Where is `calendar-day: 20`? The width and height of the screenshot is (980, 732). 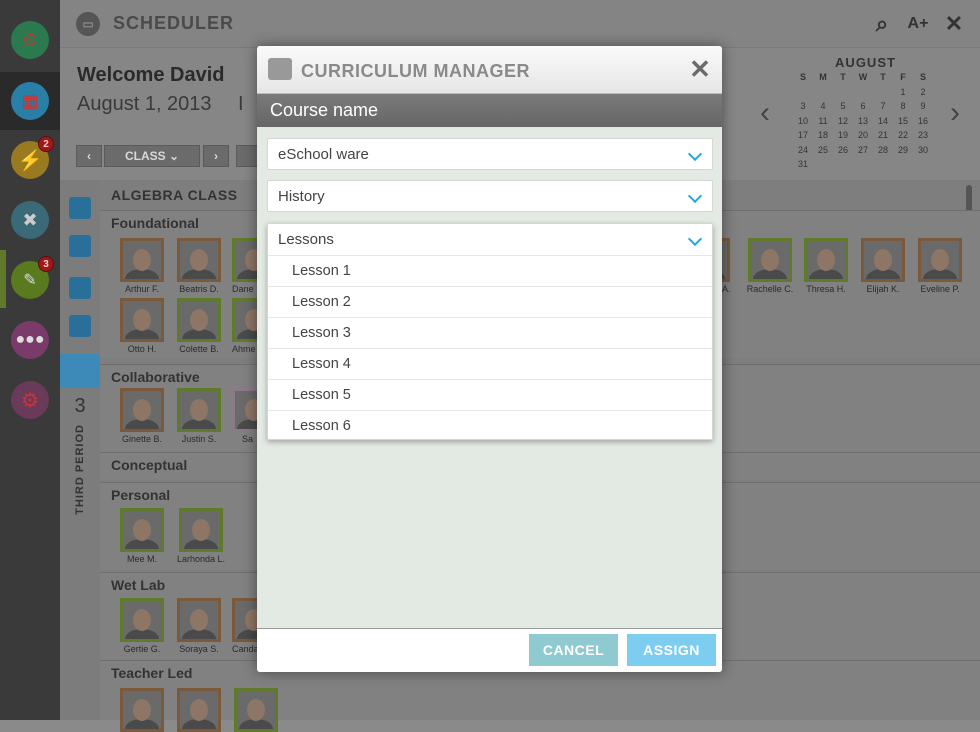
calendar-day: 20 is located at coordinates (863, 137).